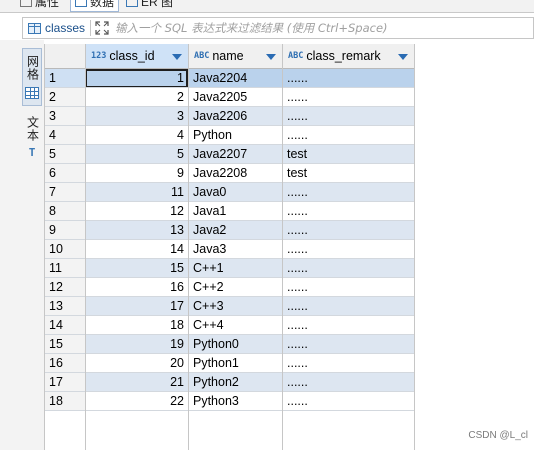  I want to click on row-number: 17, so click(65, 382).